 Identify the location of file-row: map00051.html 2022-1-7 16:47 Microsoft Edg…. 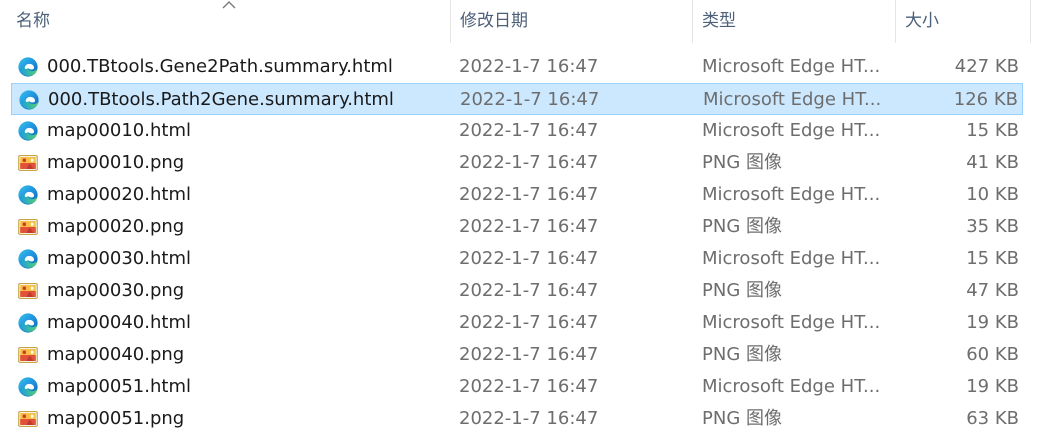
(517, 387).